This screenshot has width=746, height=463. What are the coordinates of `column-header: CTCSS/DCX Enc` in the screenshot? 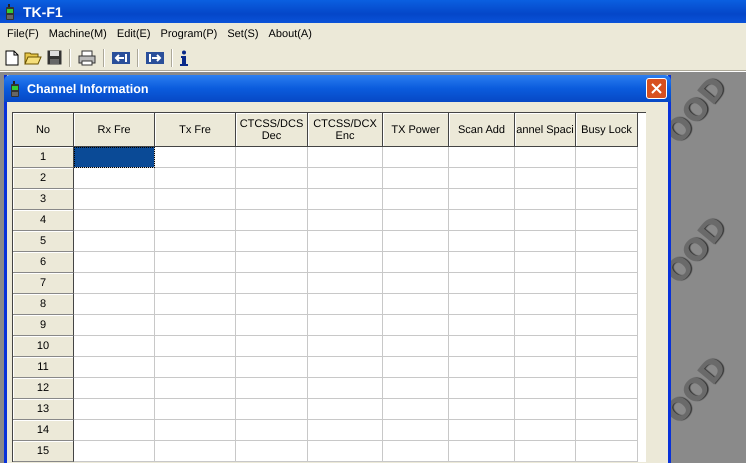 It's located at (345, 130).